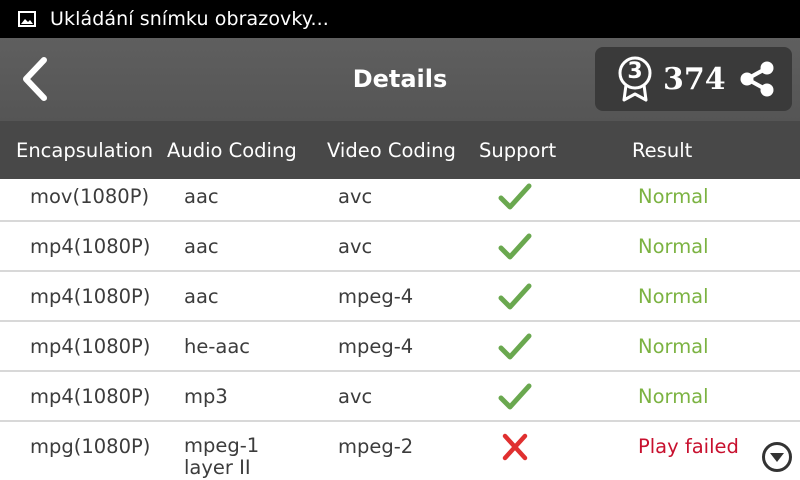 The width and height of the screenshot is (800, 480). I want to click on encapsulation-cell: mpg(1080P), so click(90, 446).